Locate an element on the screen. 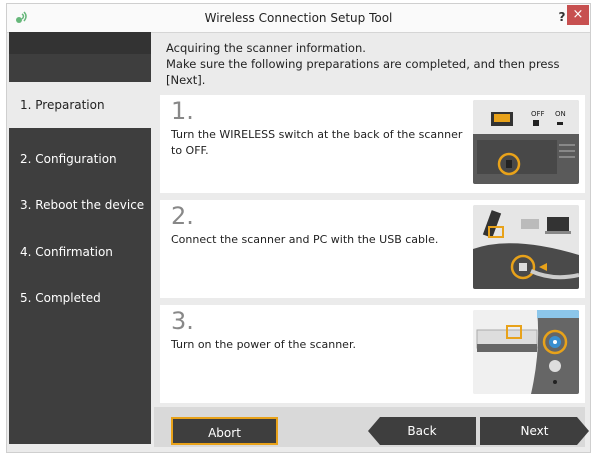  step-number: 3. is located at coordinates (182, 321).